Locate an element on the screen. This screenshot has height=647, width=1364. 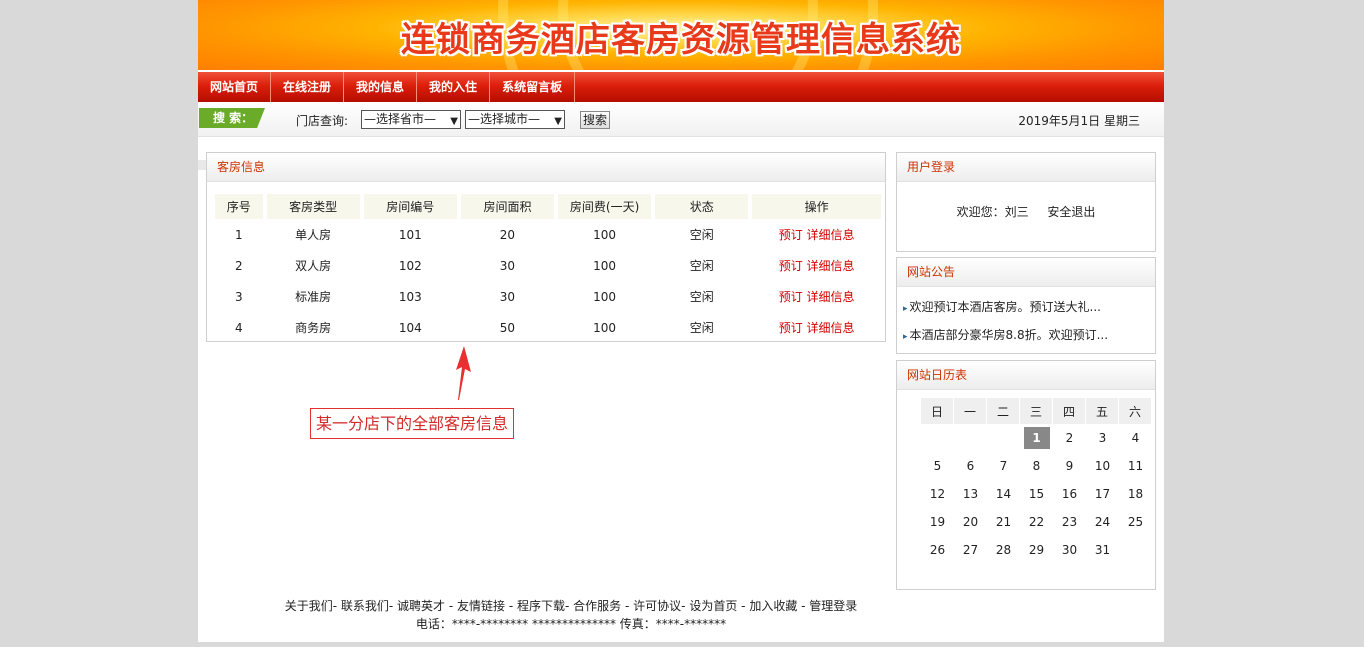
calendar-day: 11 is located at coordinates (1135, 466).